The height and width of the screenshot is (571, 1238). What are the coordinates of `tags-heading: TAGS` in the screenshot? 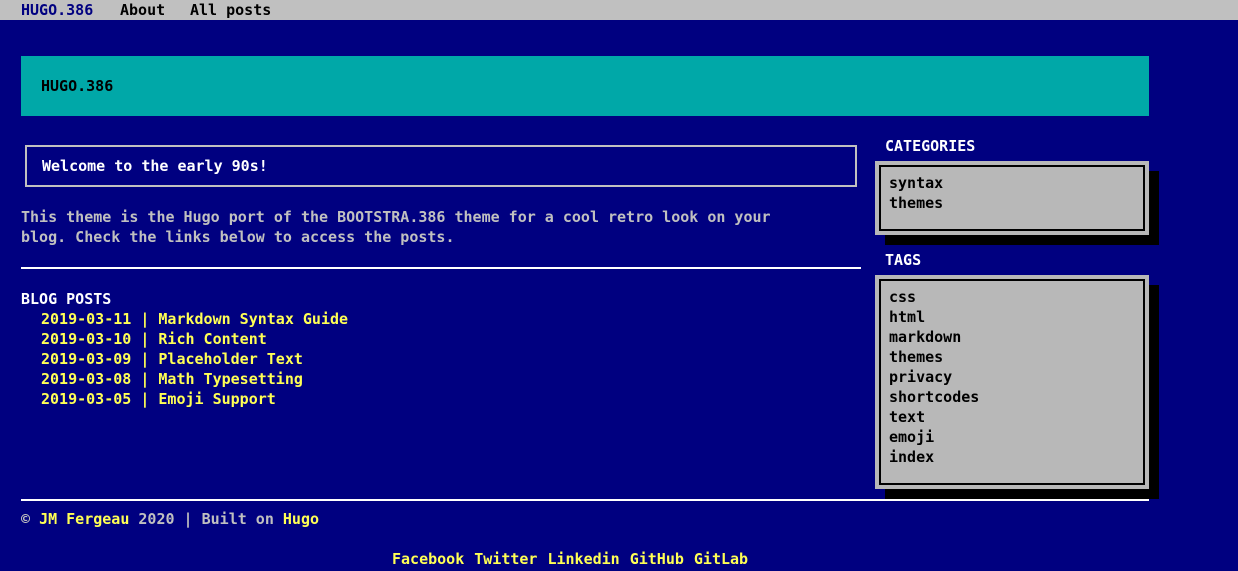 It's located at (903, 260).